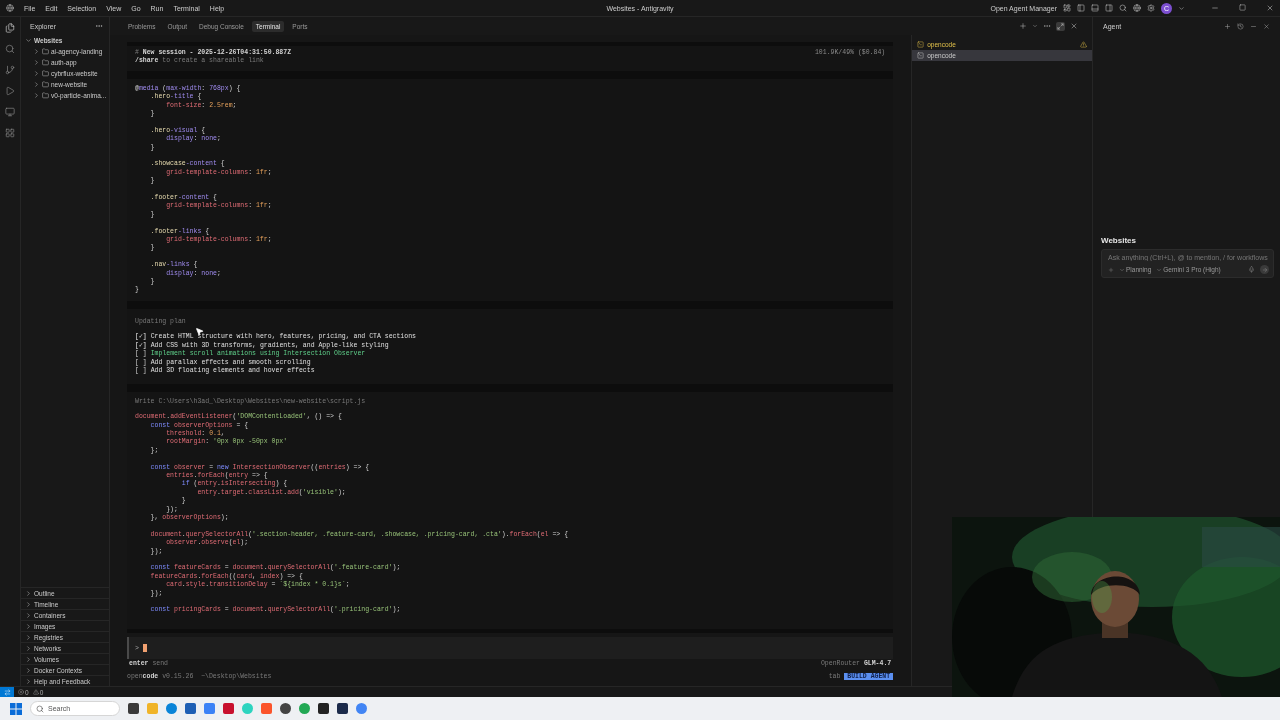 The image size is (1280, 720). What do you see at coordinates (10, 91) in the screenshot?
I see `run-icon` at bounding box center [10, 91].